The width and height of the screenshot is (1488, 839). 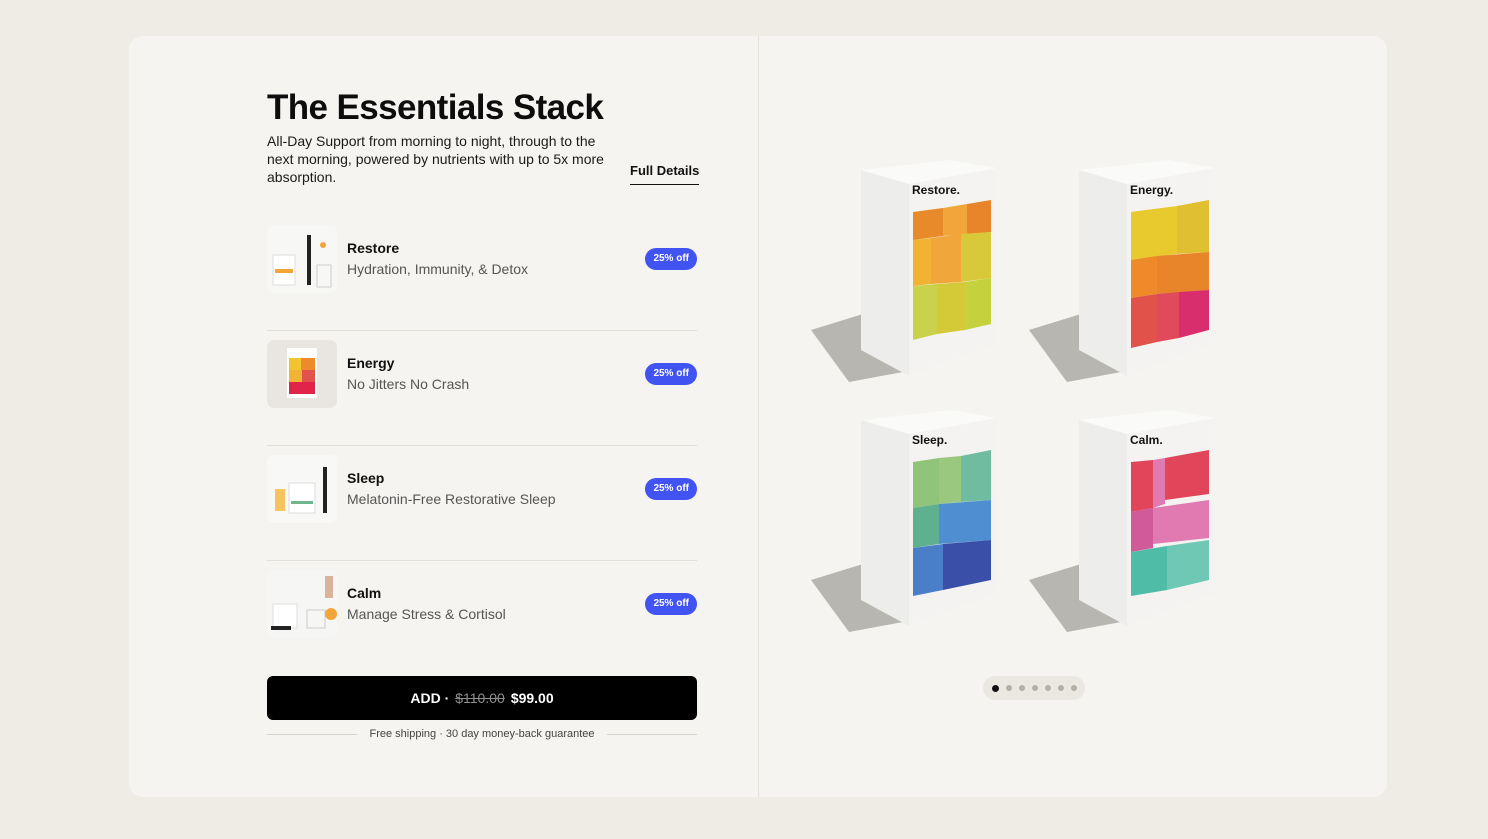 What do you see at coordinates (1146, 440) in the screenshot?
I see `box-label: Calm.` at bounding box center [1146, 440].